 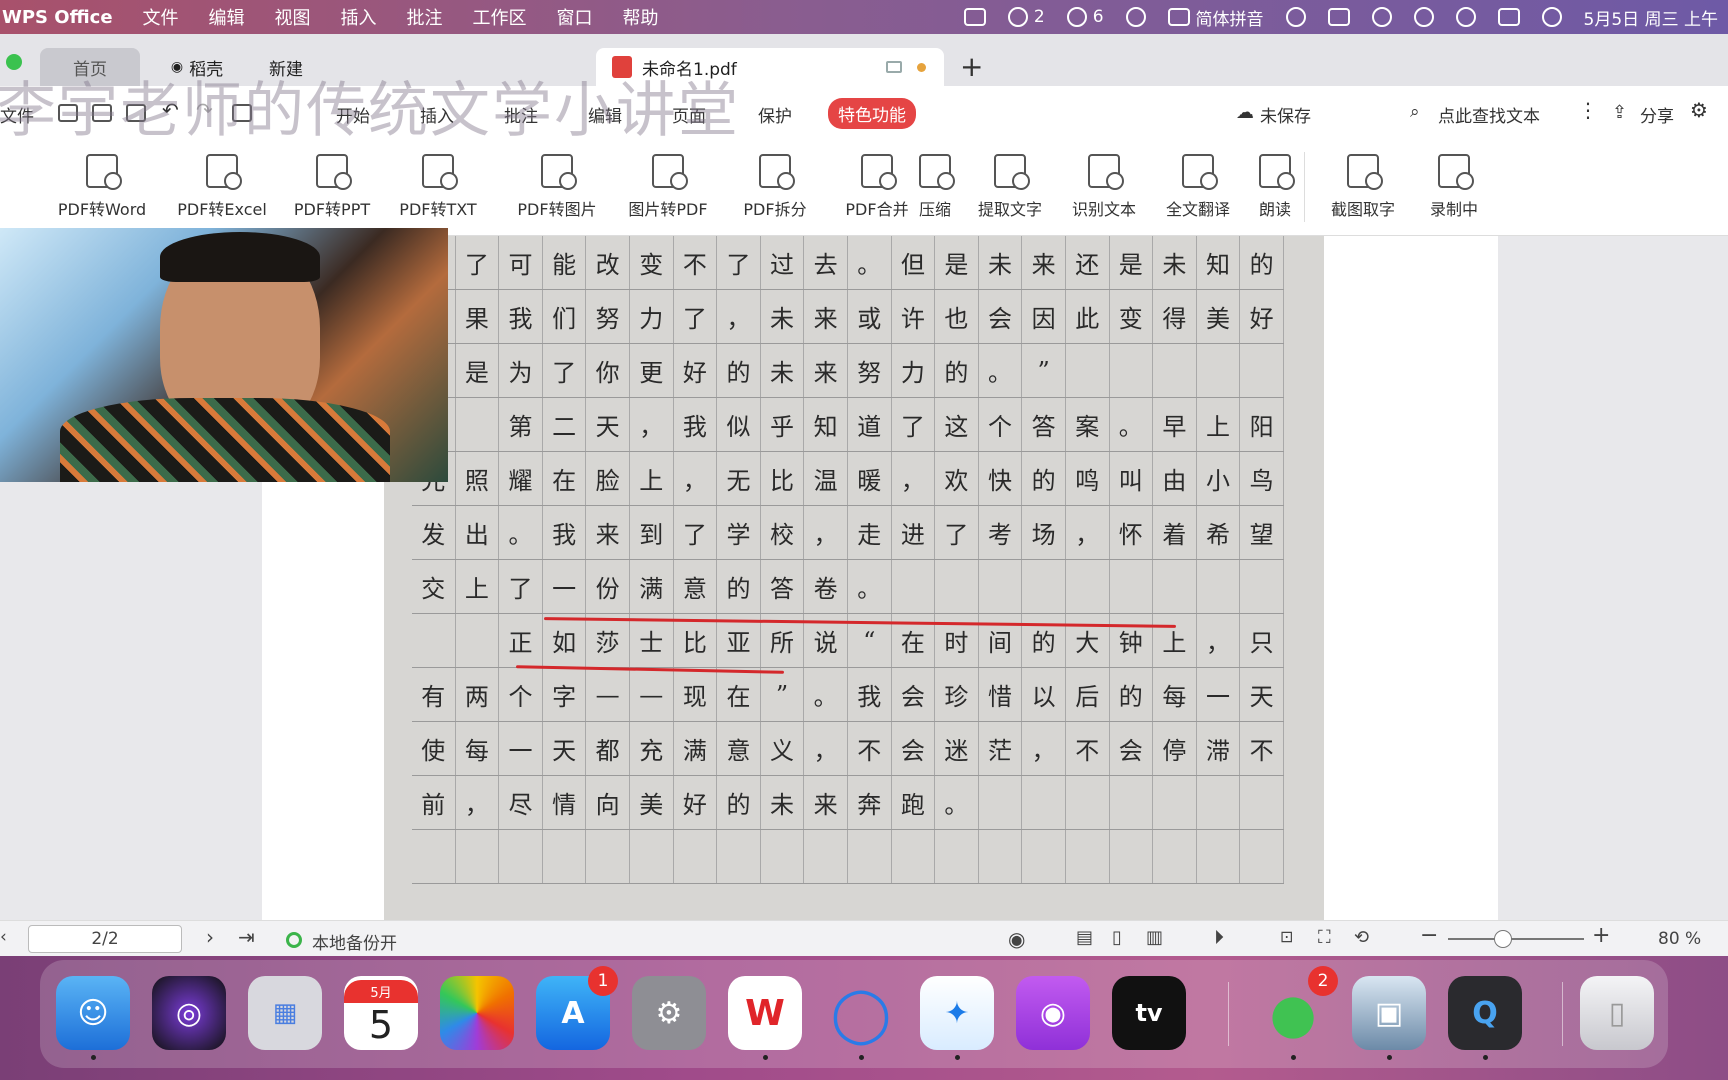 I want to click on calendar-icon: 5月 5, so click(x=381, y=1013).